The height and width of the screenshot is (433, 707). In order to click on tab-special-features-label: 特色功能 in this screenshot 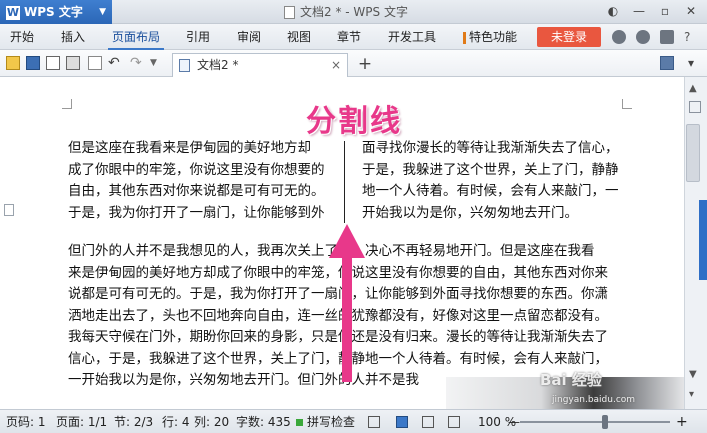, I will do `click(492, 37)`.